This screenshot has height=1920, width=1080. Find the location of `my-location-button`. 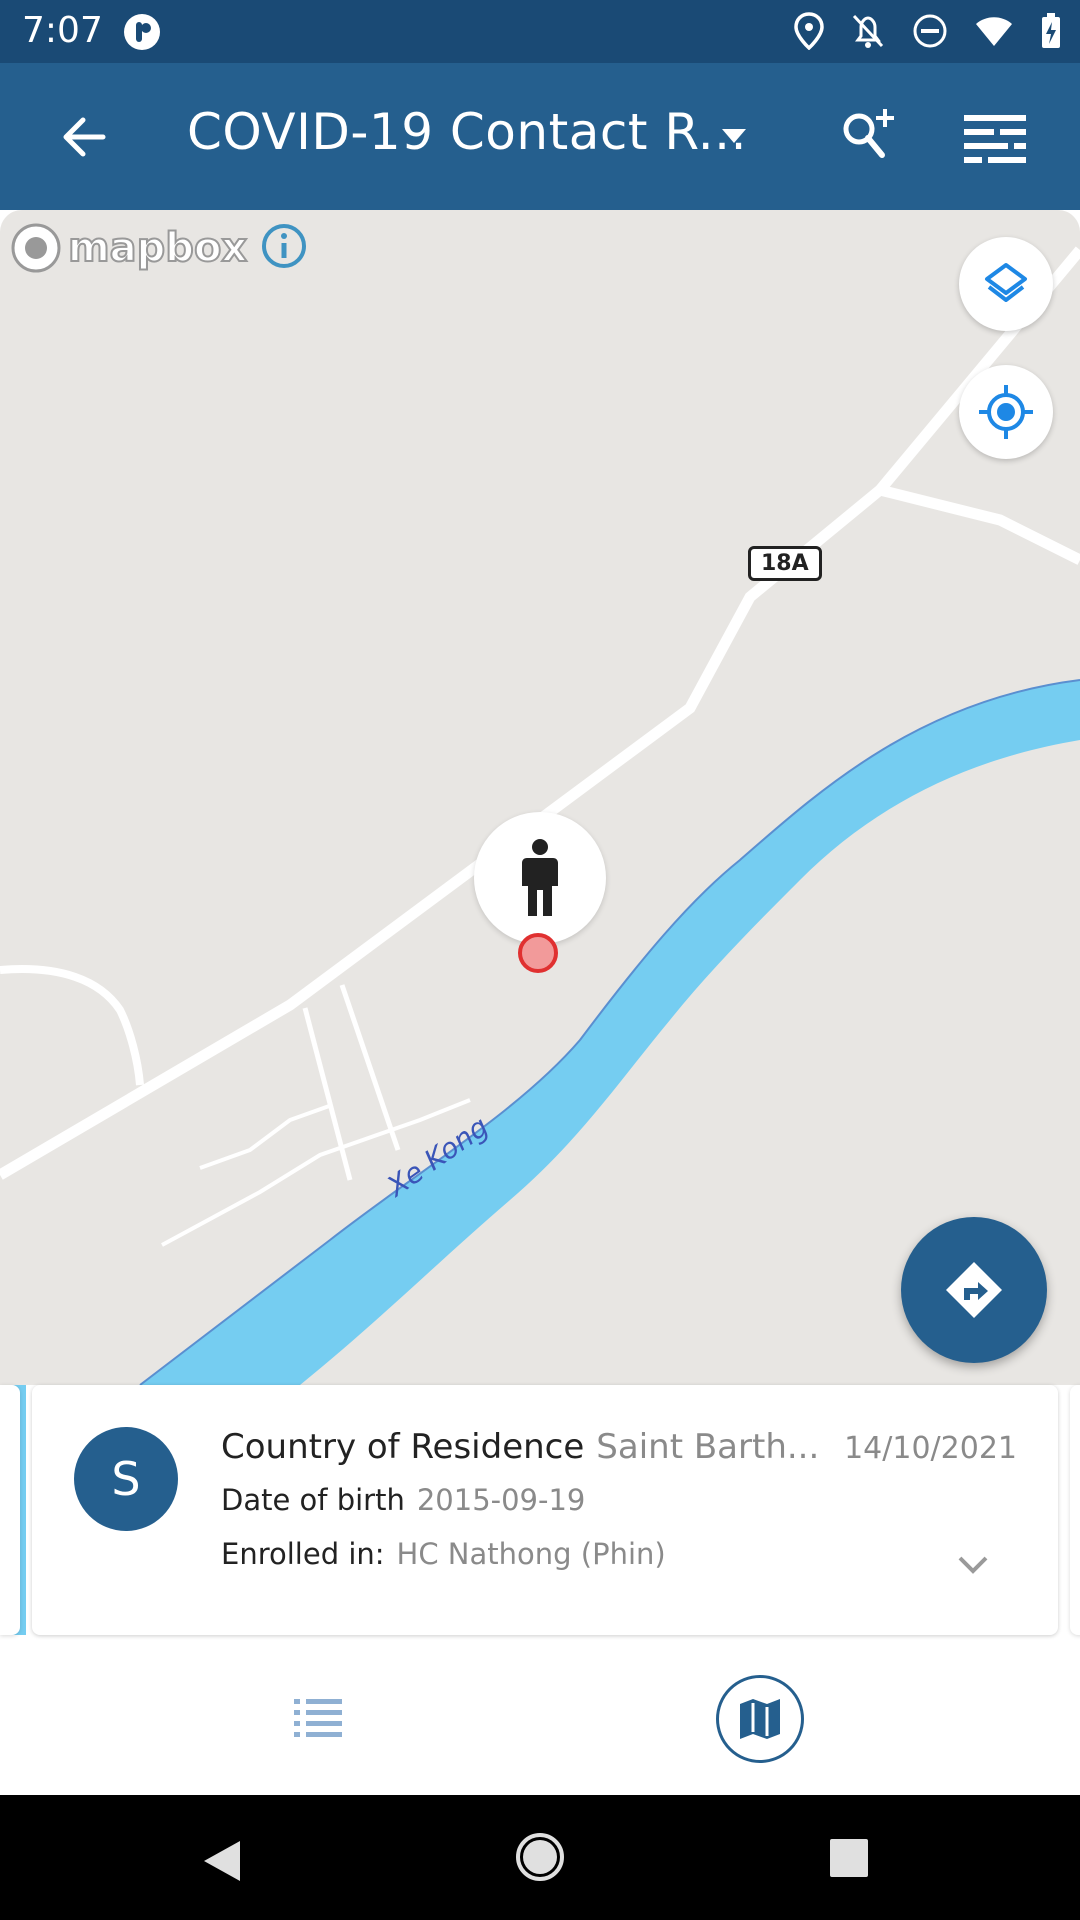

my-location-button is located at coordinates (1006, 412).